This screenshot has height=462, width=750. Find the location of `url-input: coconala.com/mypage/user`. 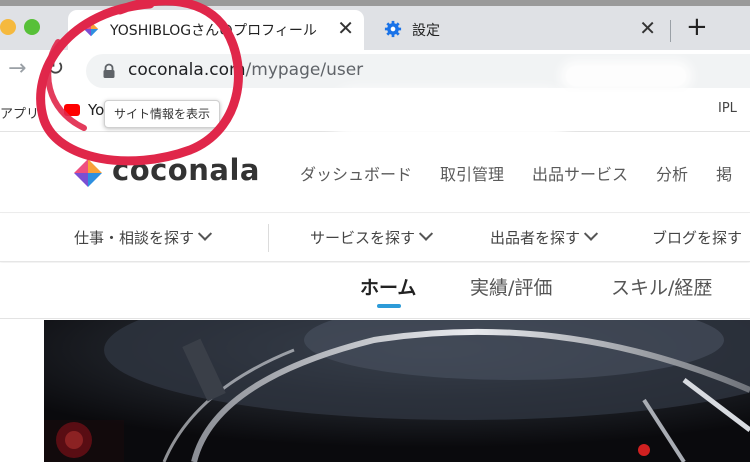

url-input: coconala.com/mypage/user is located at coordinates (418, 71).